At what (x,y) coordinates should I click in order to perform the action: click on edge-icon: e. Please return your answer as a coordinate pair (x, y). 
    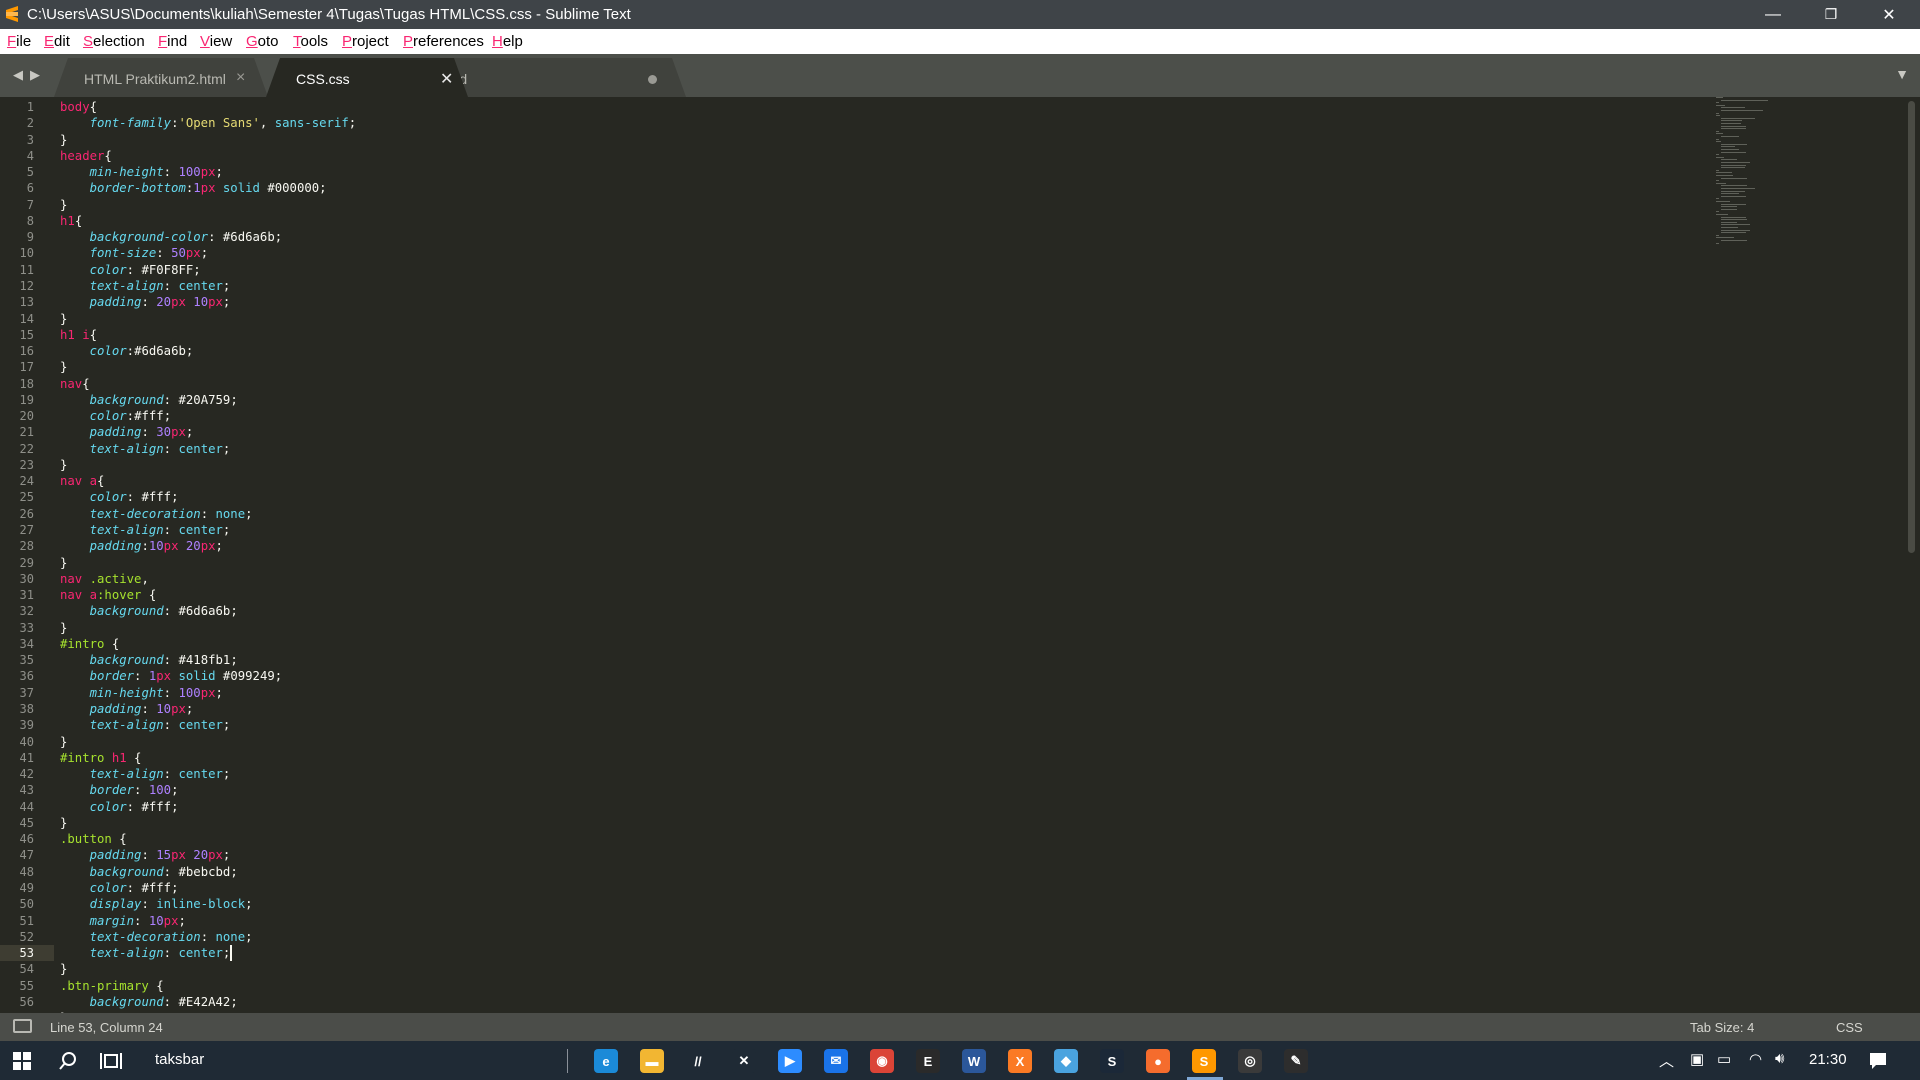
    Looking at the image, I should click on (606, 1061).